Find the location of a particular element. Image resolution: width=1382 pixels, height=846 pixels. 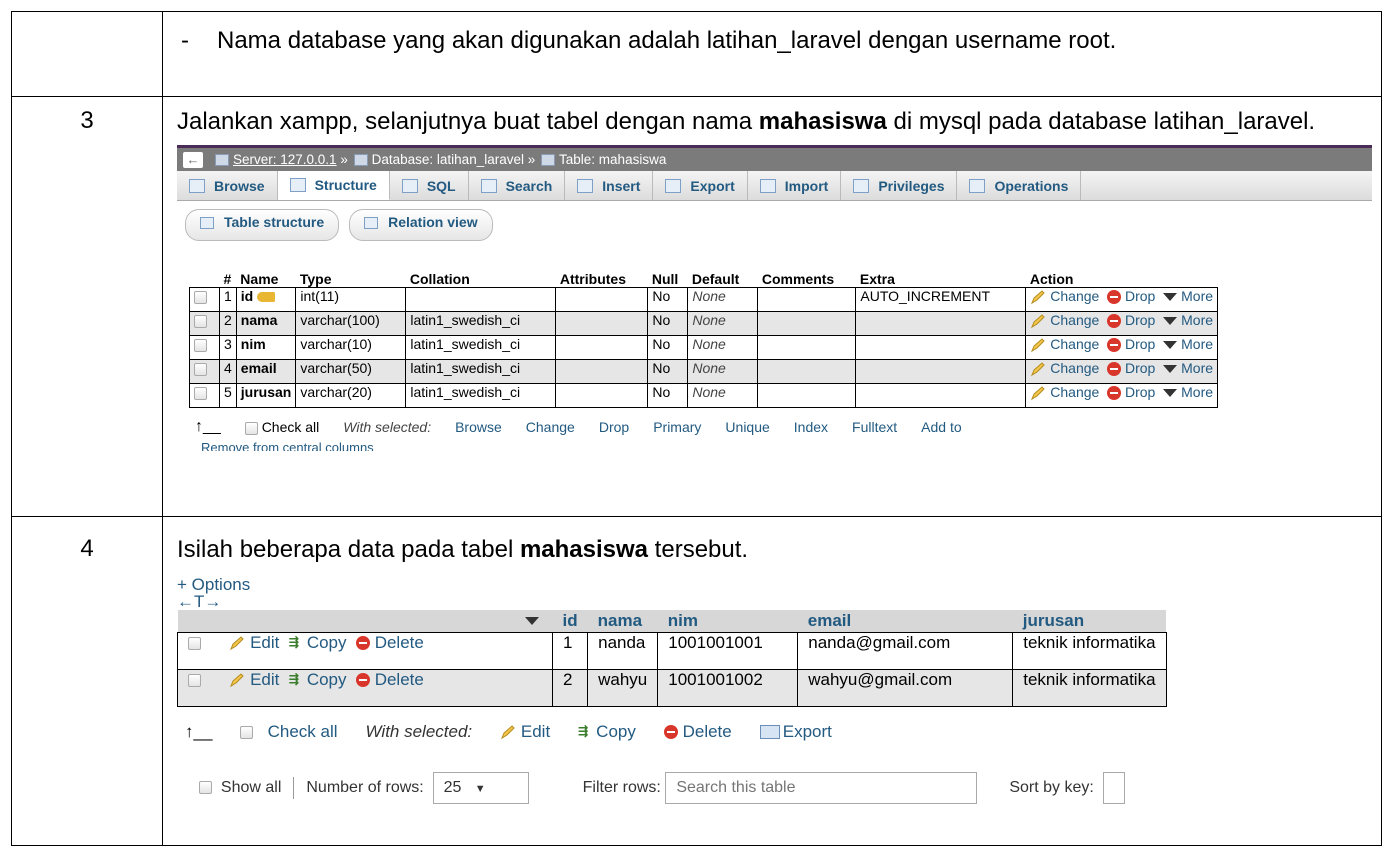

col-header: Attributes is located at coordinates (602, 279).